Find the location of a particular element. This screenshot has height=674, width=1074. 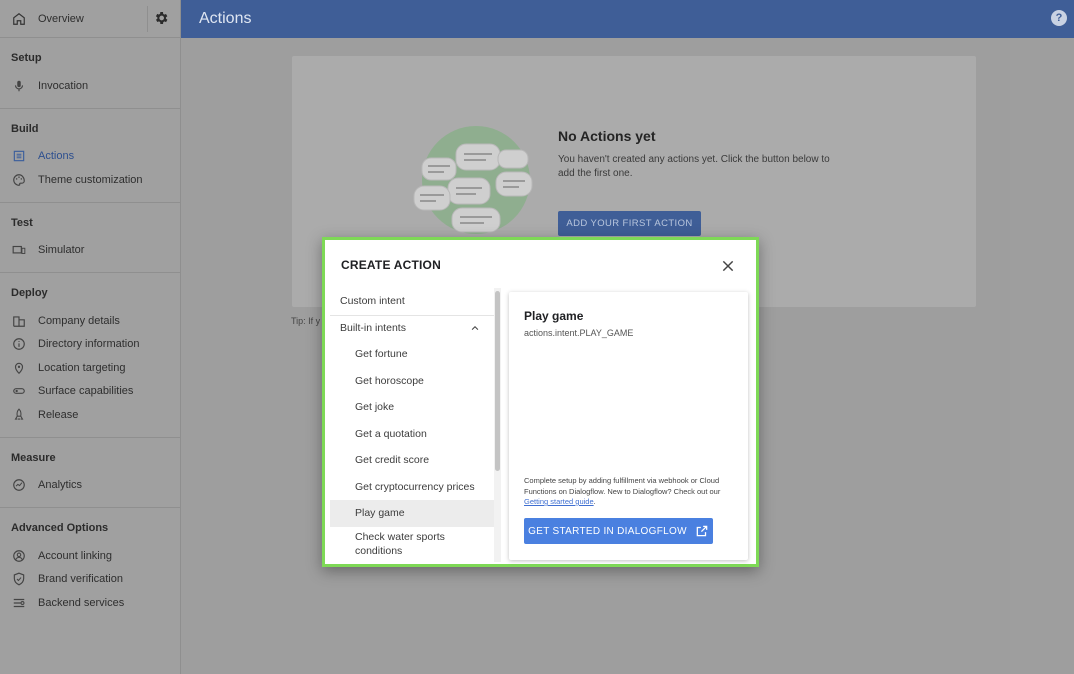

button-label: GET STARTED IN DIALOGFLOW is located at coordinates (607, 531).